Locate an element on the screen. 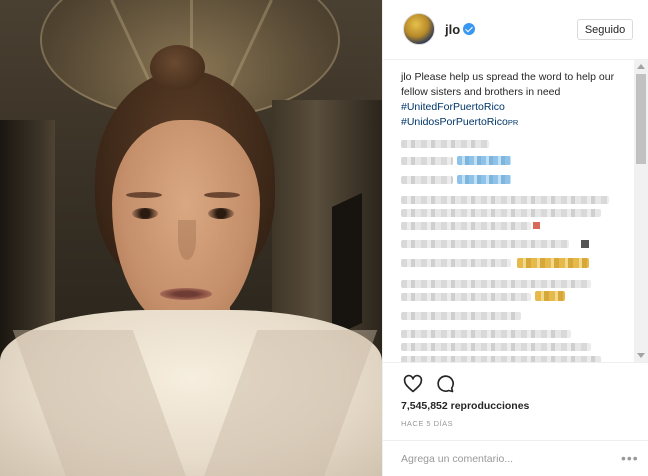 Image resolution: width=648 pixels, height=476 pixels. post-actions is located at coordinates (515, 382).